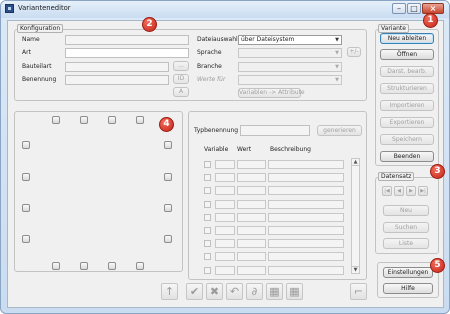  I want to click on oeffnen-button: Öffnen, so click(407, 54).